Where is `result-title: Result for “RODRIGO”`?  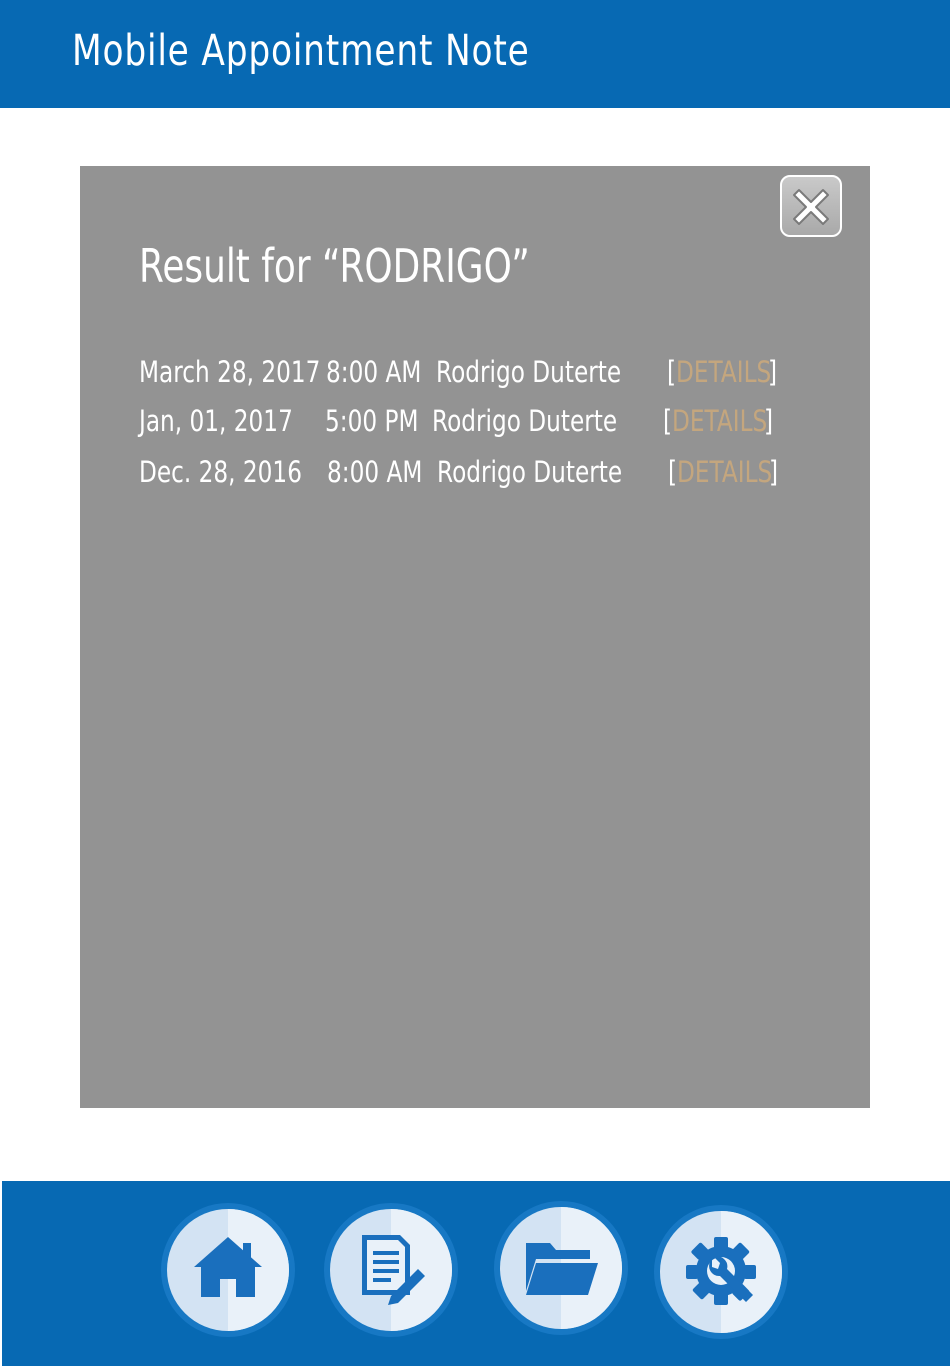
result-title: Result for “RODRIGO” is located at coordinates (334, 266).